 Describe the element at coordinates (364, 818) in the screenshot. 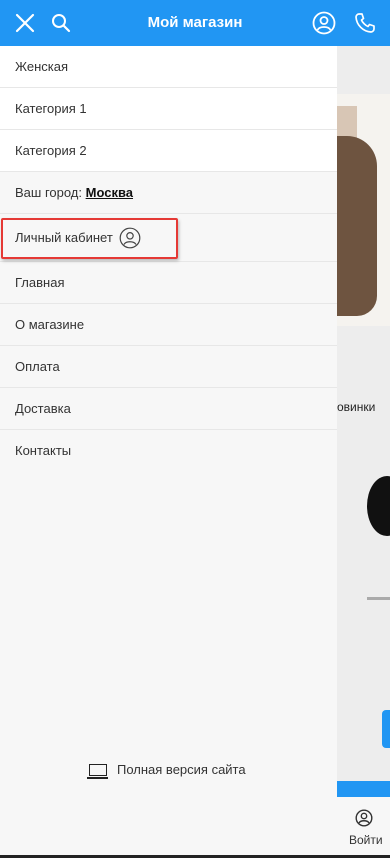

I see `user-icon` at that location.